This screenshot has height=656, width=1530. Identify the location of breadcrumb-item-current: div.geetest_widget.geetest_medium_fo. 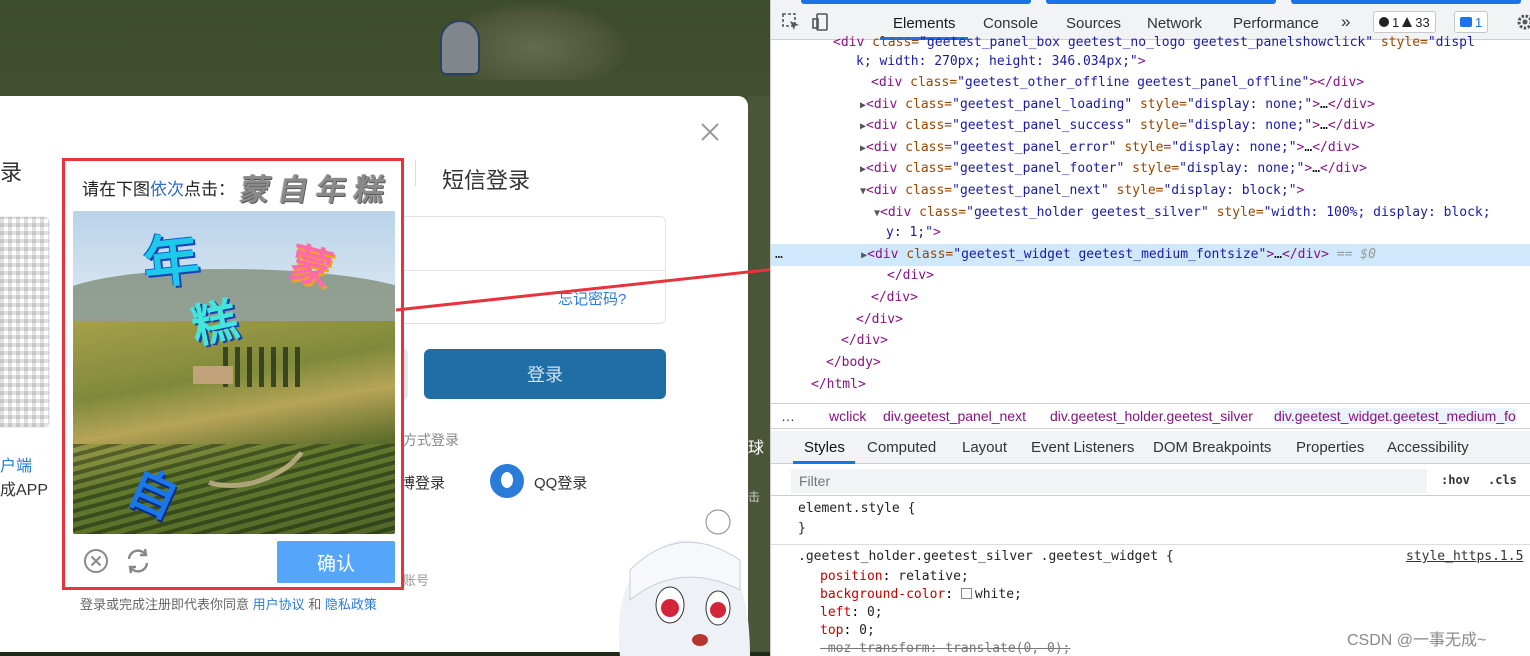
(1395, 416).